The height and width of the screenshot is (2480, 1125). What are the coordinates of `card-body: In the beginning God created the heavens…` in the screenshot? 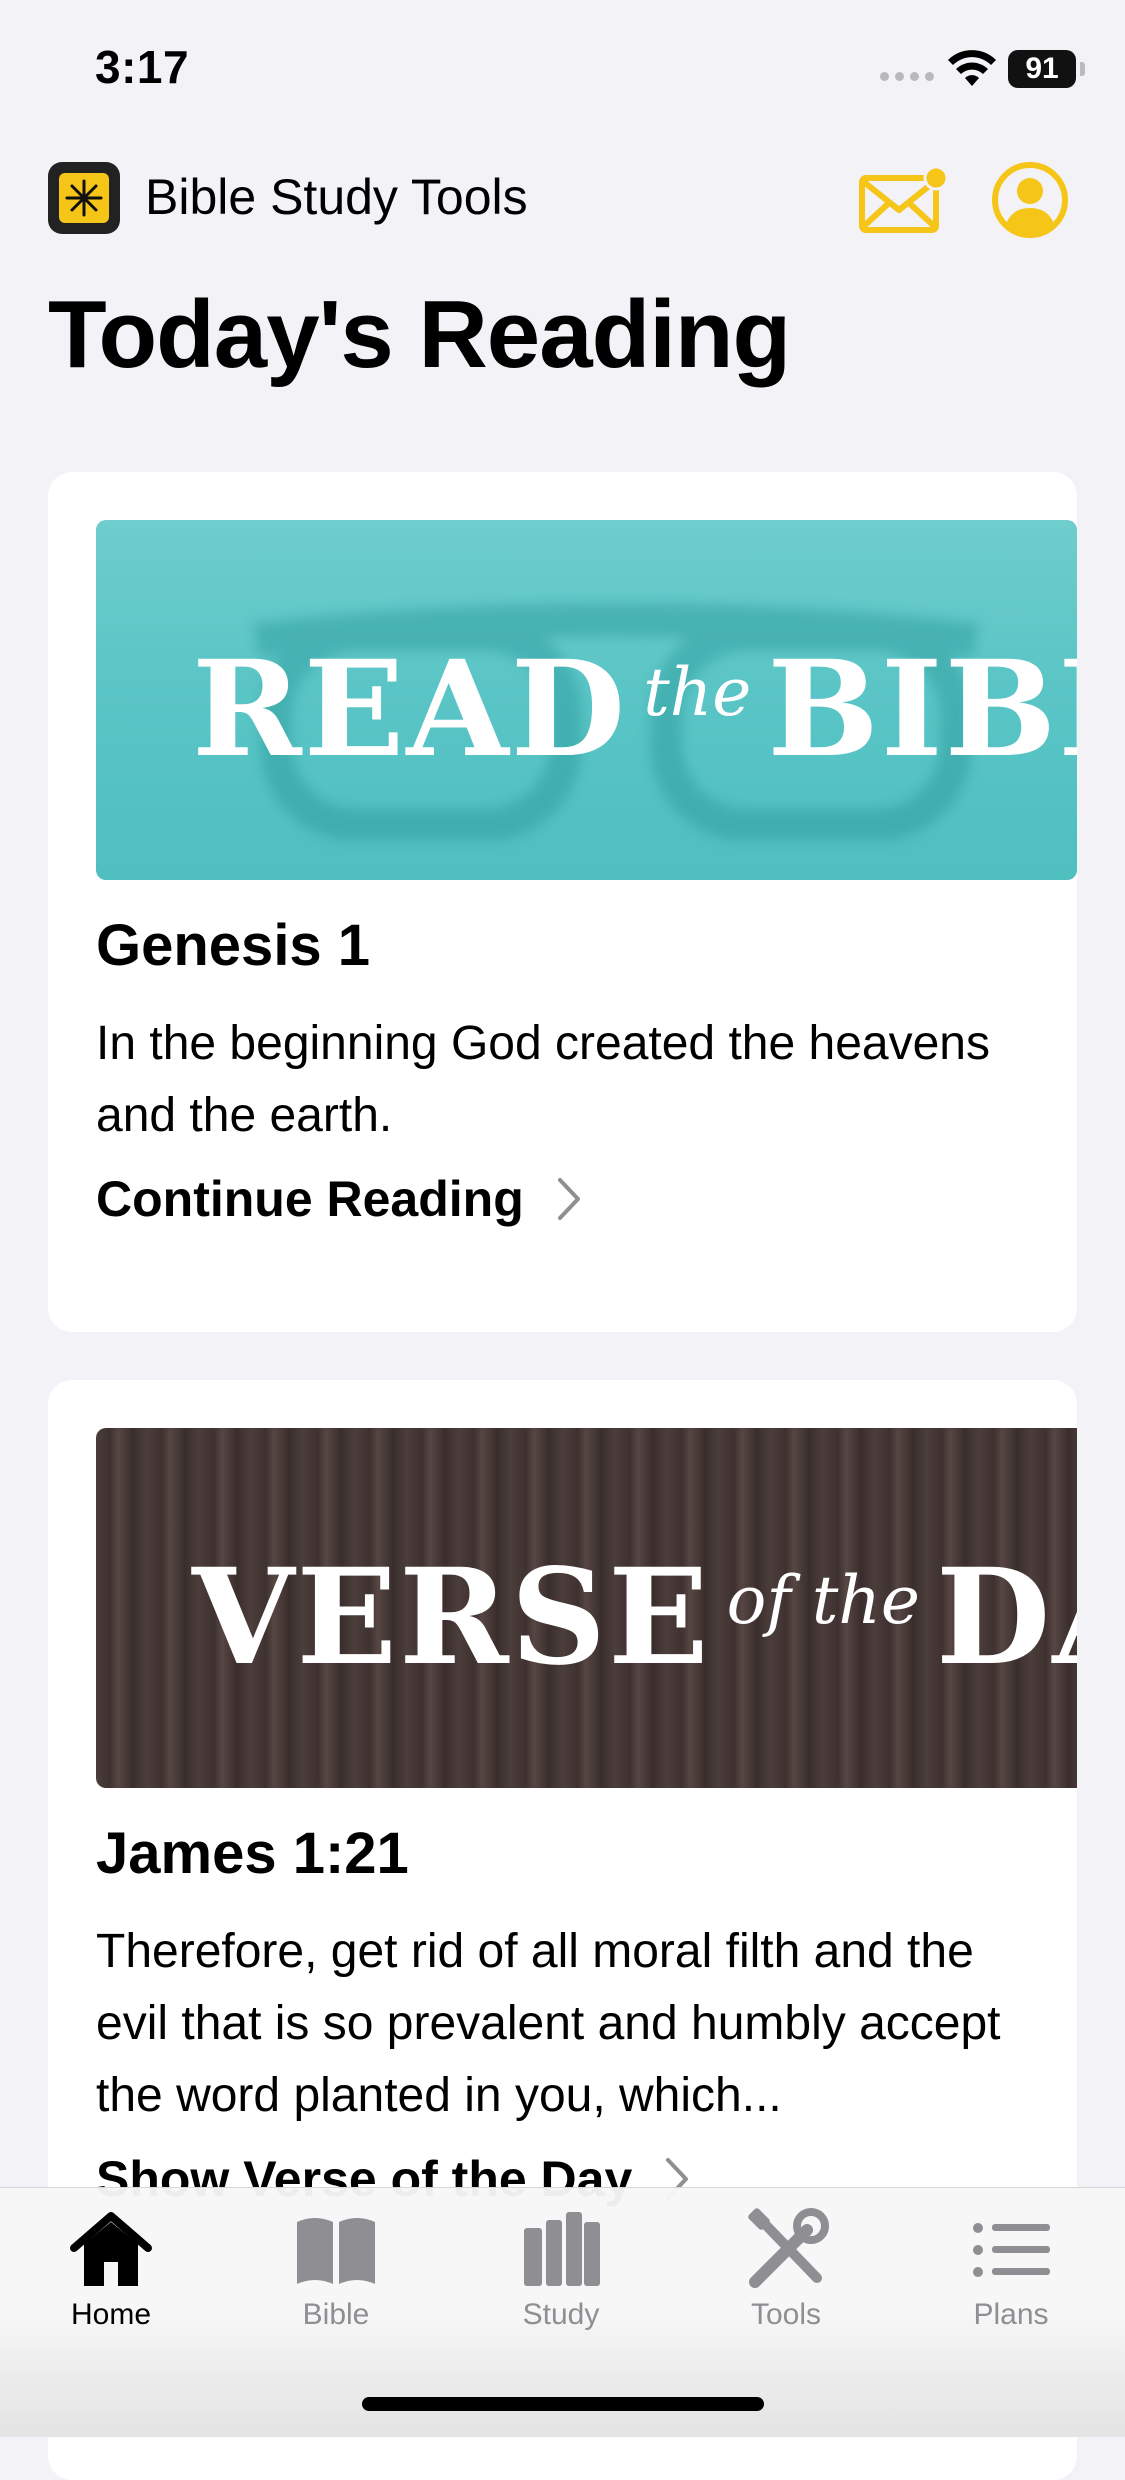 It's located at (543, 1079).